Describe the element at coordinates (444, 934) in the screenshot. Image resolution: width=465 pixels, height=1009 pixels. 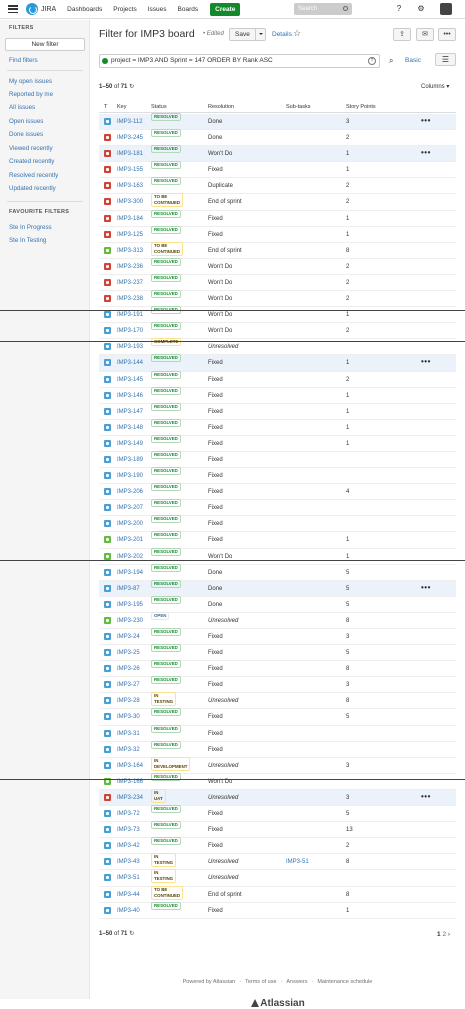
I see `page-next: 2` at that location.